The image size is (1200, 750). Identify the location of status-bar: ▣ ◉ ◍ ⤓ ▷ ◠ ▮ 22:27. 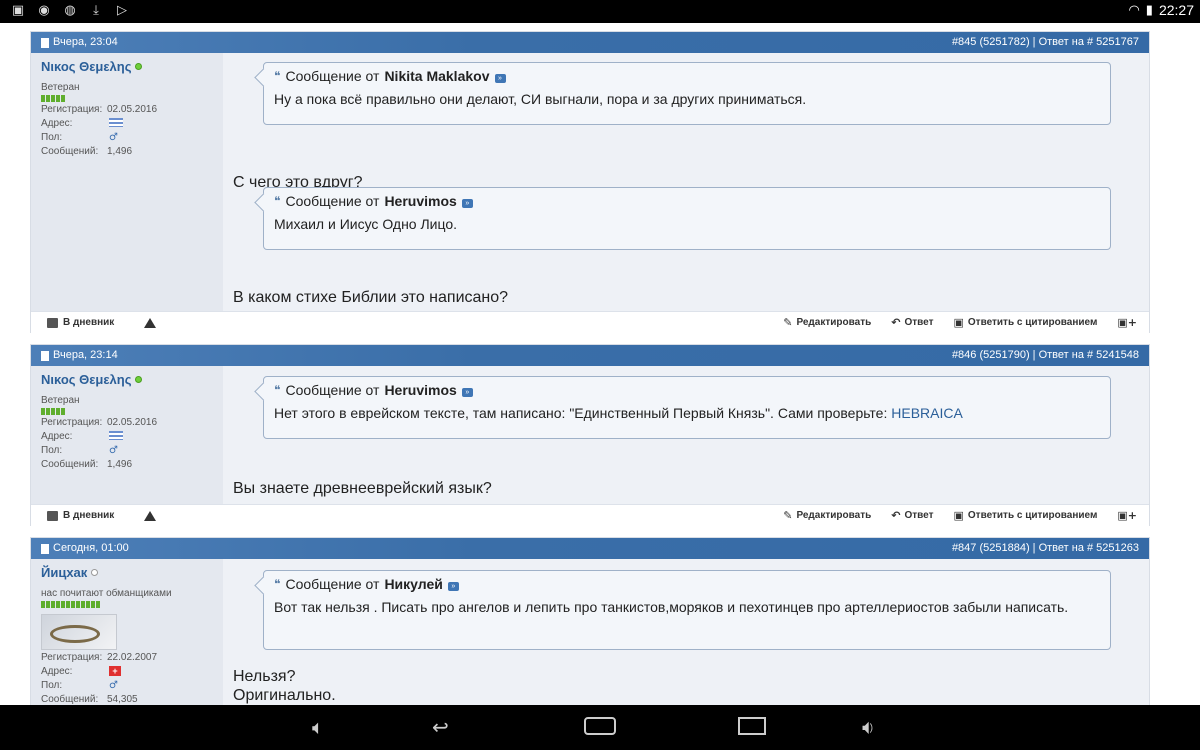
(600, 11).